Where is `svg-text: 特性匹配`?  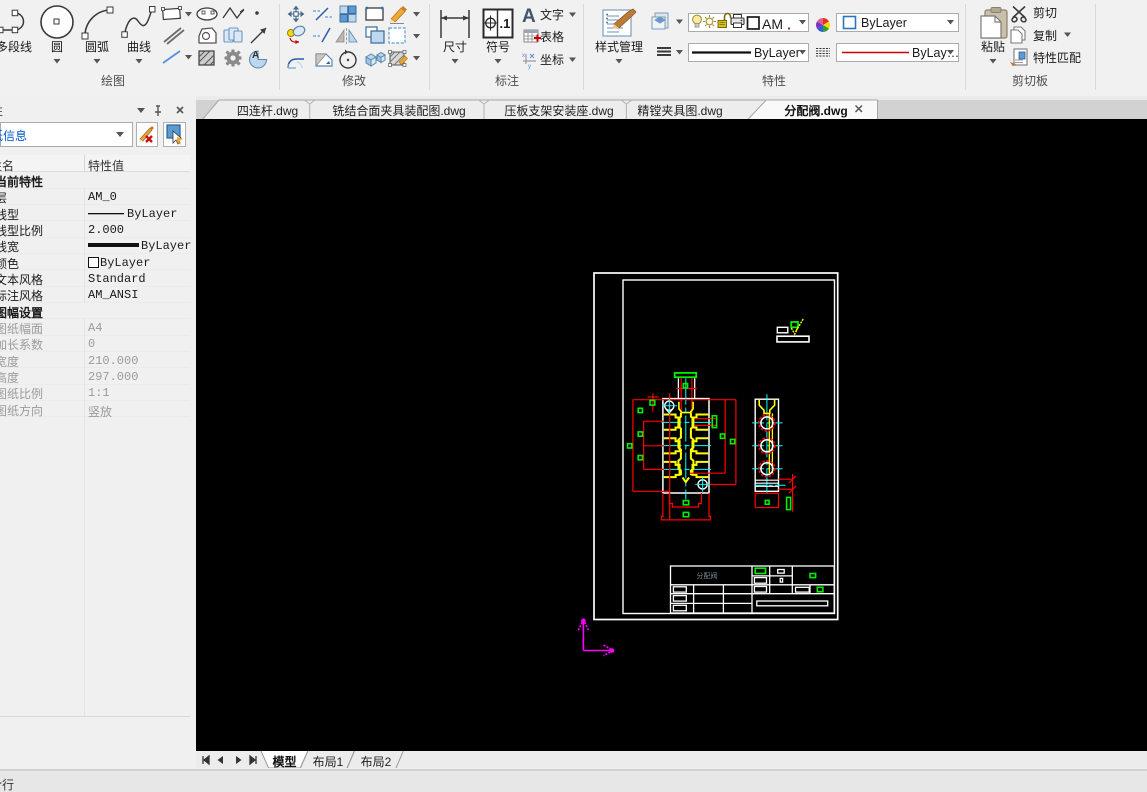
svg-text: 特性匹配 is located at coordinates (1057, 57).